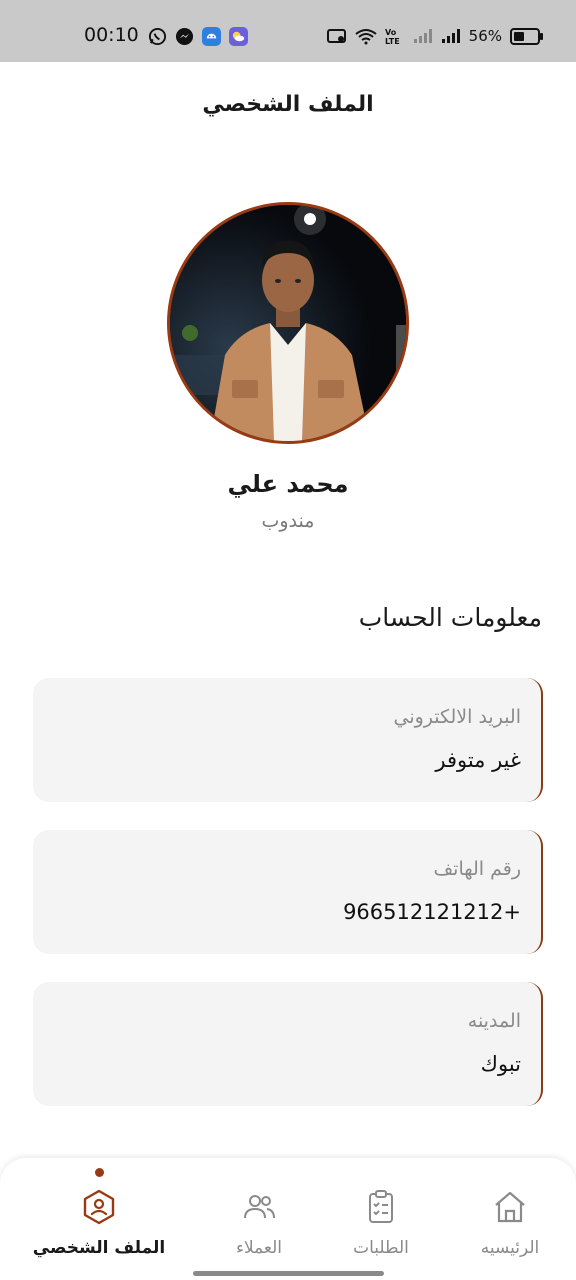  I want to click on city-card: المدينه تبوك, so click(288, 1044).